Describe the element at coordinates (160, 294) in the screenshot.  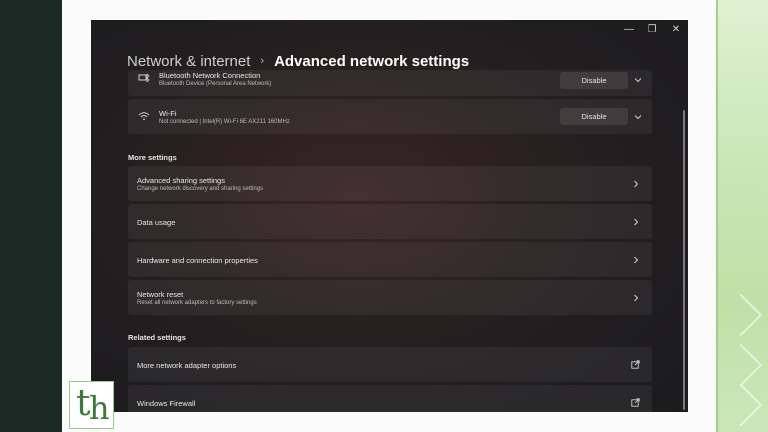
I see `item-title: Network reset` at that location.